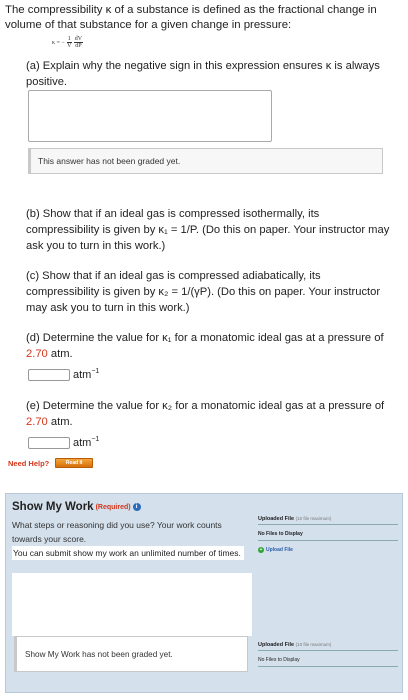 The width and height of the screenshot is (408, 700). Describe the element at coordinates (49, 374) in the screenshot. I see `part-d-answer-input` at that location.